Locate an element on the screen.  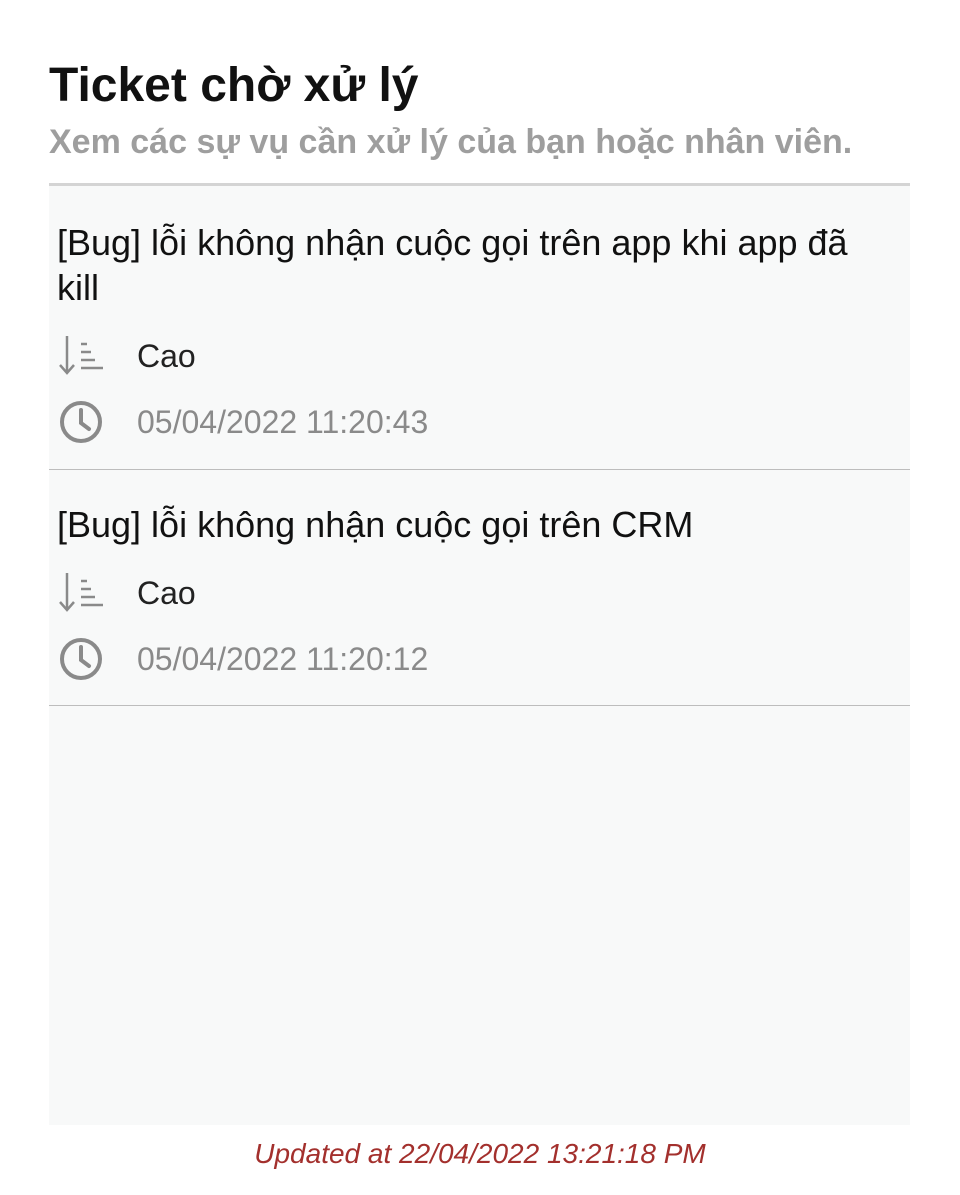
ticket-datetime: 05/04/2022 11:20:12 is located at coordinates (283, 658).